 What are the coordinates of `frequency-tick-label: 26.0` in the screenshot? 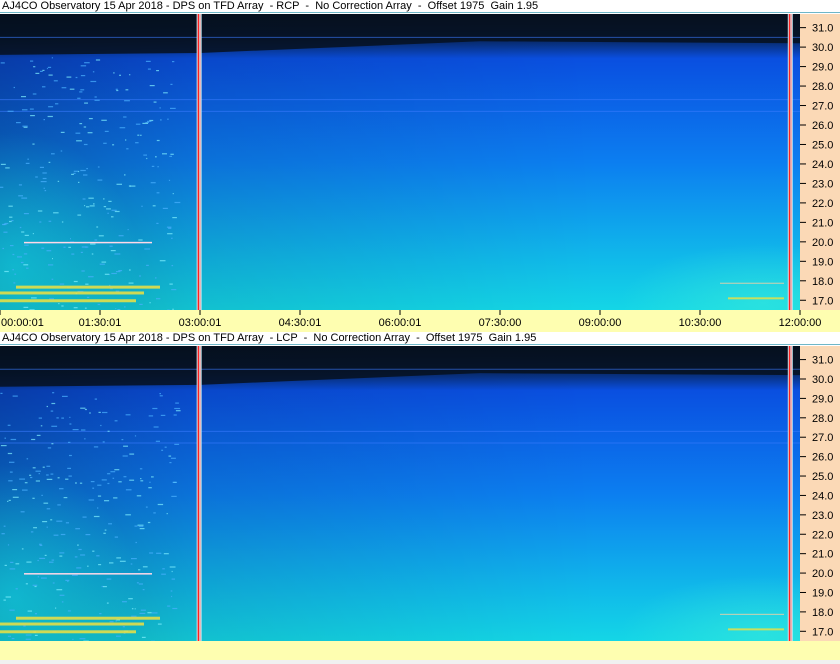 It's located at (822, 126).